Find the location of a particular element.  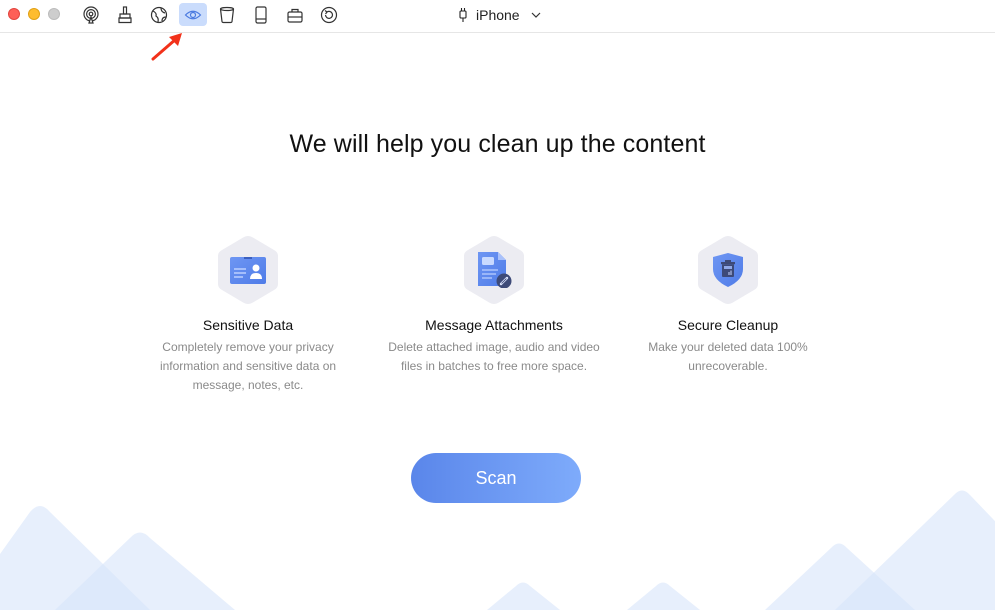

tool-airplay is located at coordinates (91, 14).